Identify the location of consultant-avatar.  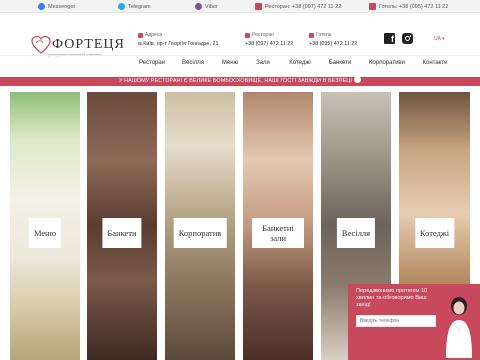
(459, 327).